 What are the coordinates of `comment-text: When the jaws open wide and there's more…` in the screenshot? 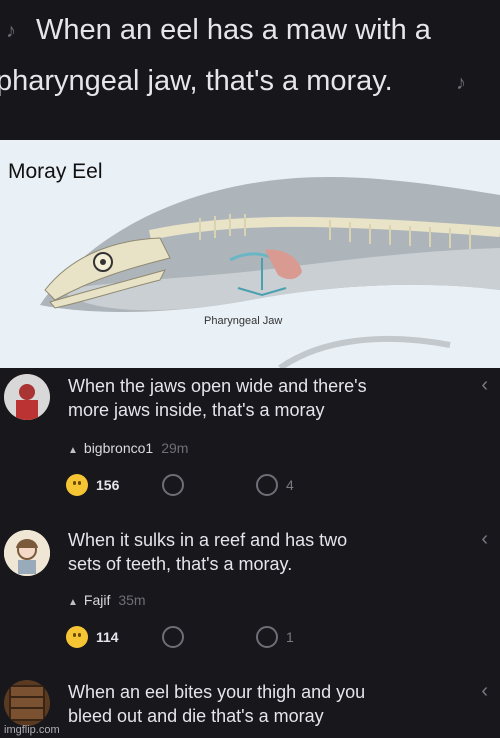 It's located at (268, 398).